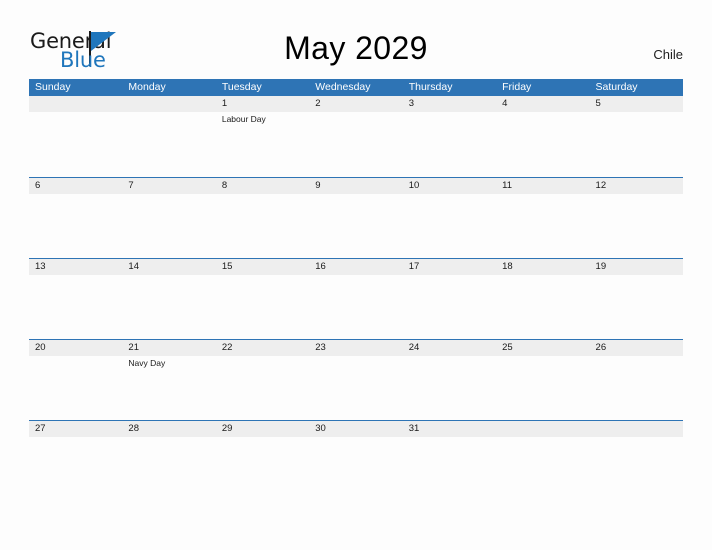 Image resolution: width=712 pixels, height=550 pixels. What do you see at coordinates (53, 87) in the screenshot?
I see `weekday-header-sunday: Sunday` at bounding box center [53, 87].